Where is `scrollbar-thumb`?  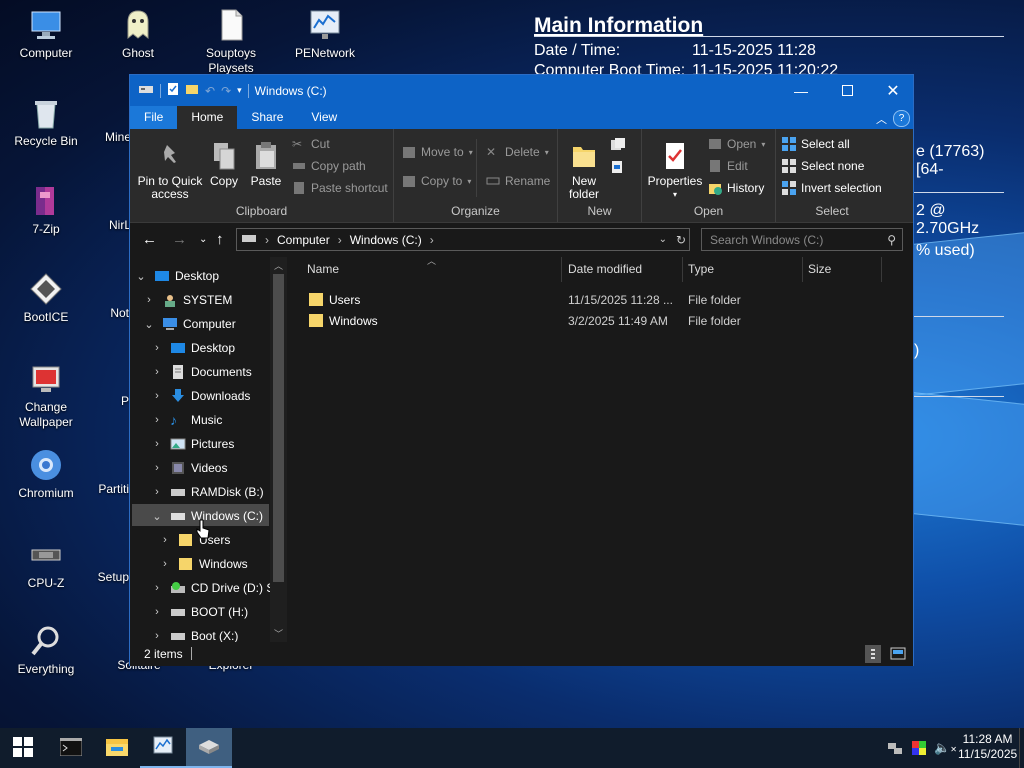 scrollbar-thumb is located at coordinates (278, 428).